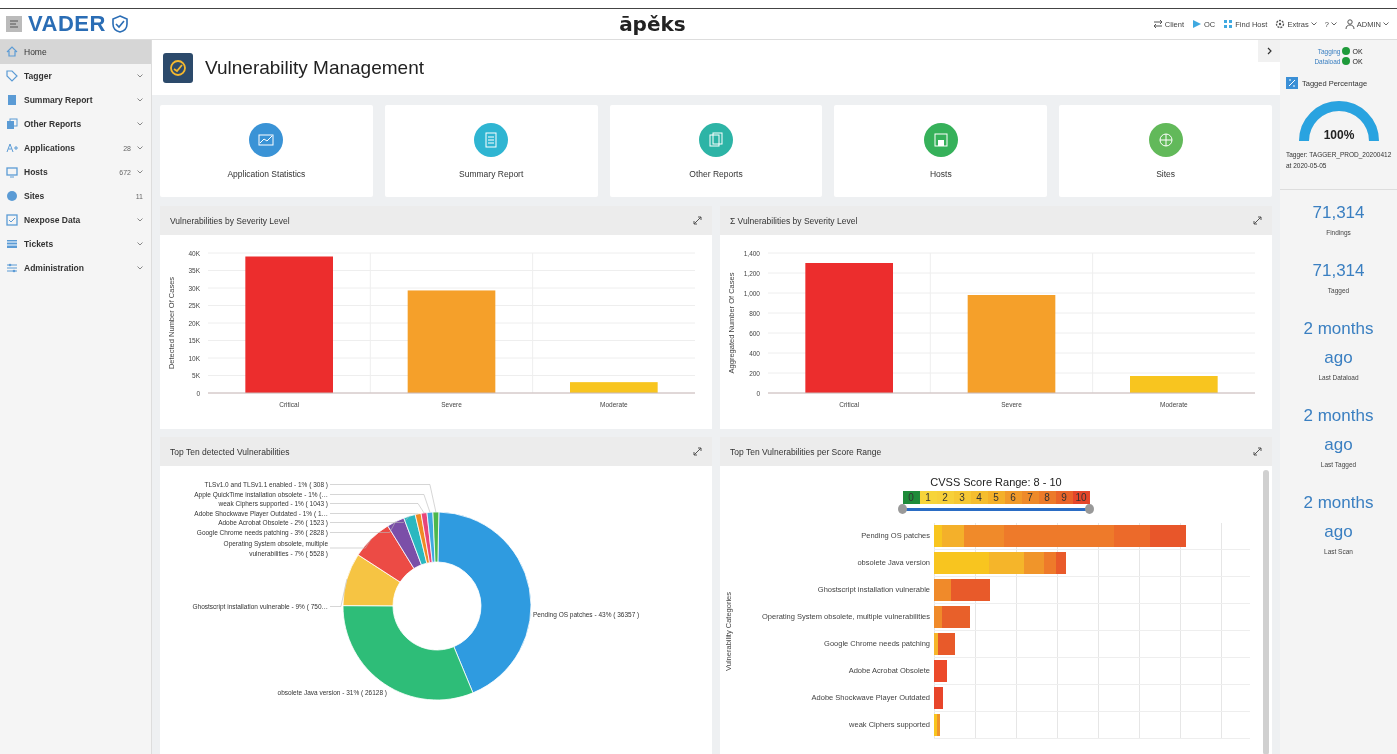 This screenshot has width=1397, height=754. What do you see at coordinates (1165, 151) in the screenshot?
I see `nav-card: Sites` at bounding box center [1165, 151].